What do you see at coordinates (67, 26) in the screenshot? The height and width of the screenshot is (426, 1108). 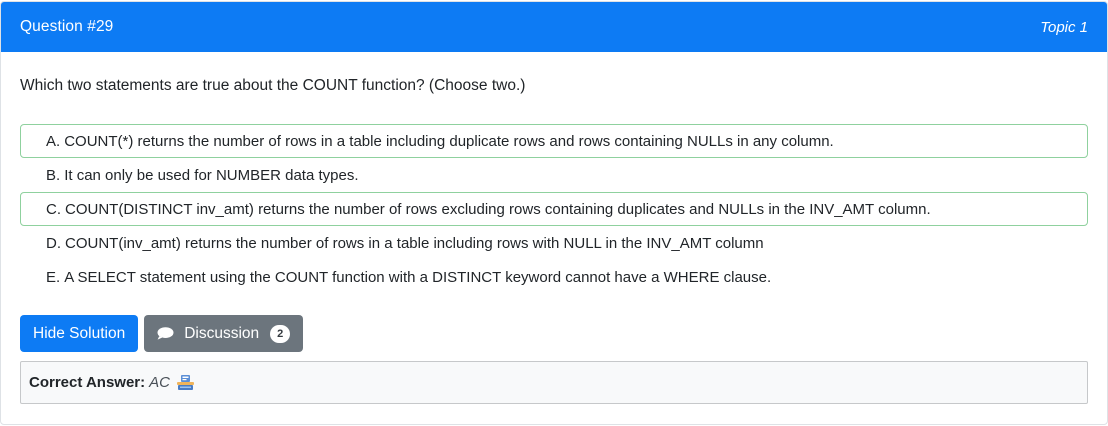 I see `question-number: Question #29` at bounding box center [67, 26].